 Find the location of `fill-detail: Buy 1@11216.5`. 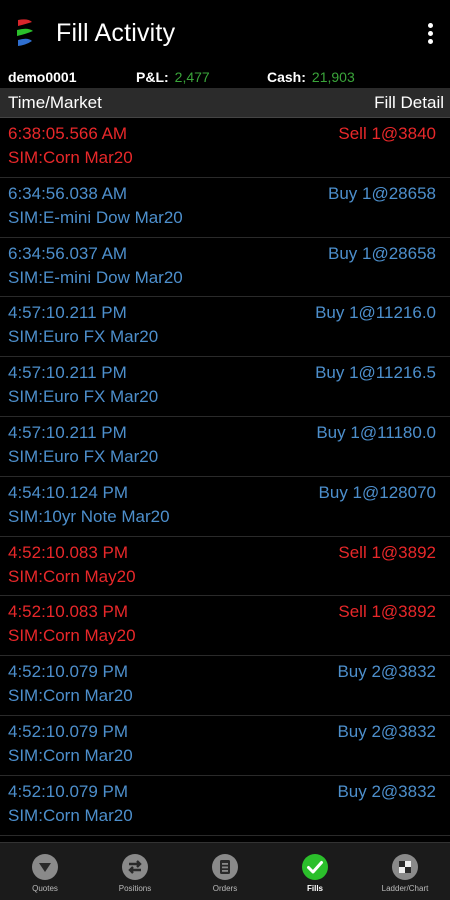

fill-detail: Buy 1@11216.5 is located at coordinates (375, 373).